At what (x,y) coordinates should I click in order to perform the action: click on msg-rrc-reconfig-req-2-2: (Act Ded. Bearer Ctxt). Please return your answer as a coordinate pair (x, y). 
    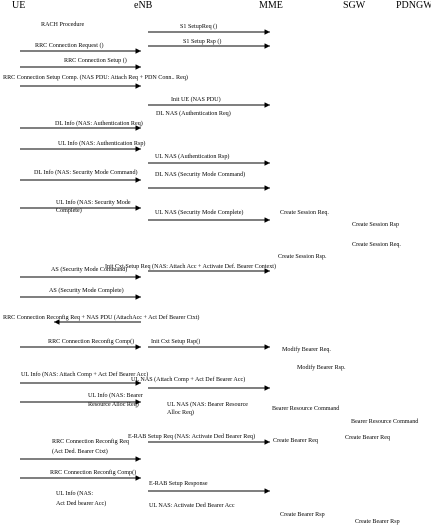
    Looking at the image, I should click on (80, 451).